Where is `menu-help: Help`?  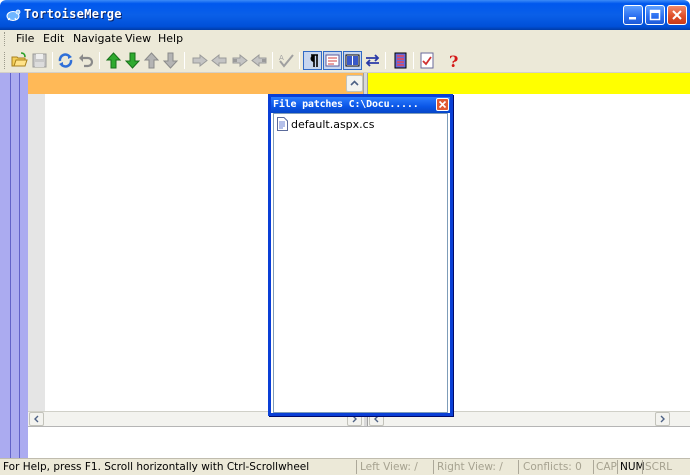
menu-help: Help is located at coordinates (170, 38).